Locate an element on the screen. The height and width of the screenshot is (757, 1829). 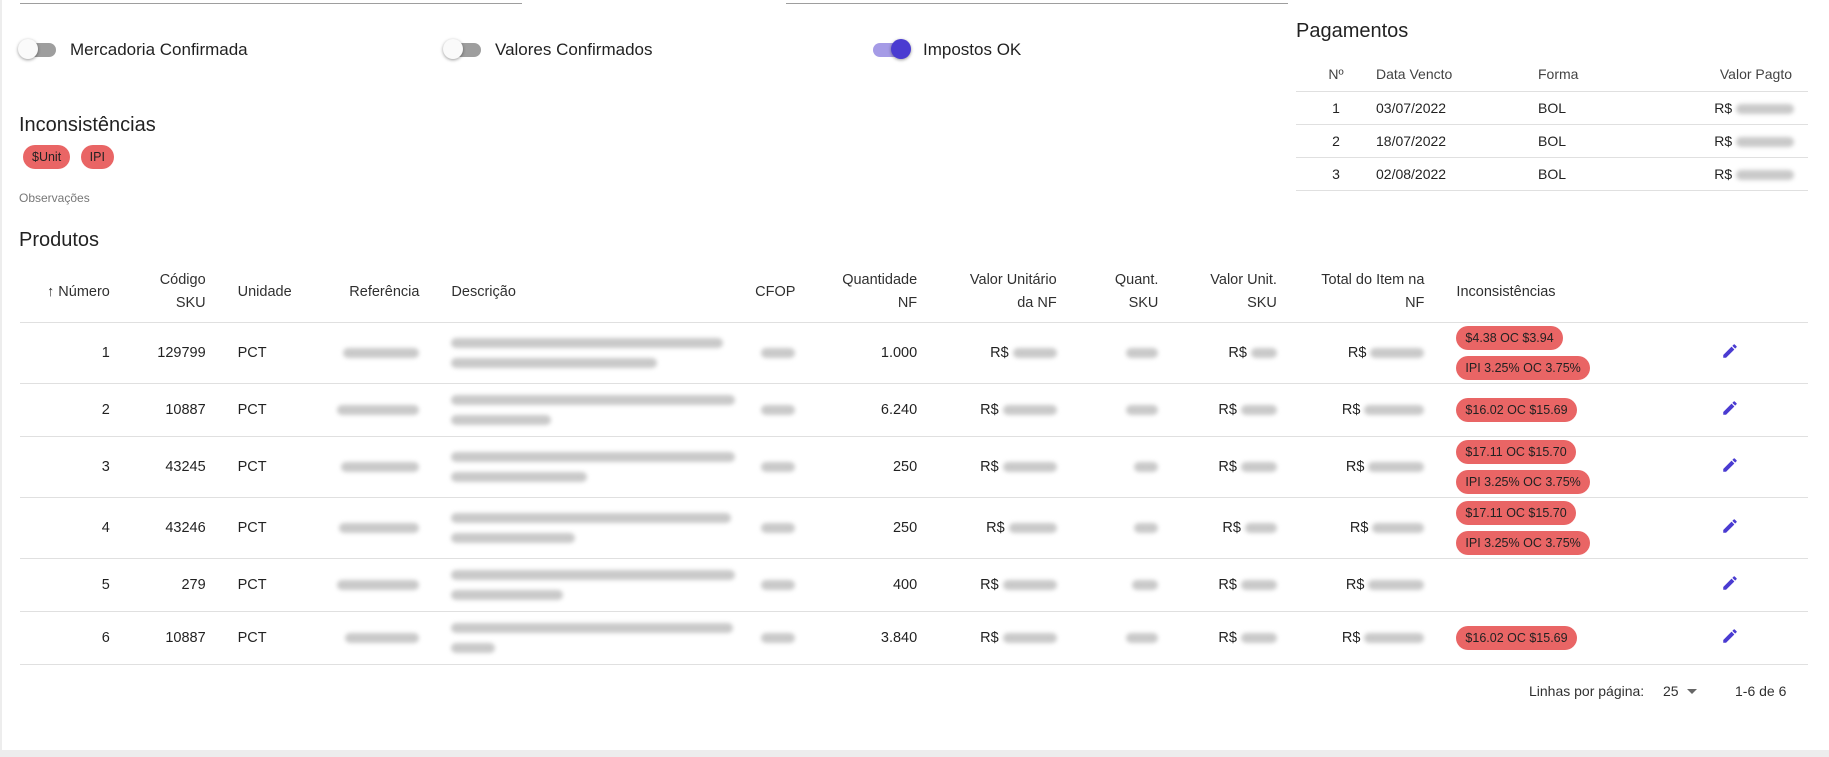
pag-n: 1 is located at coordinates (1336, 108).